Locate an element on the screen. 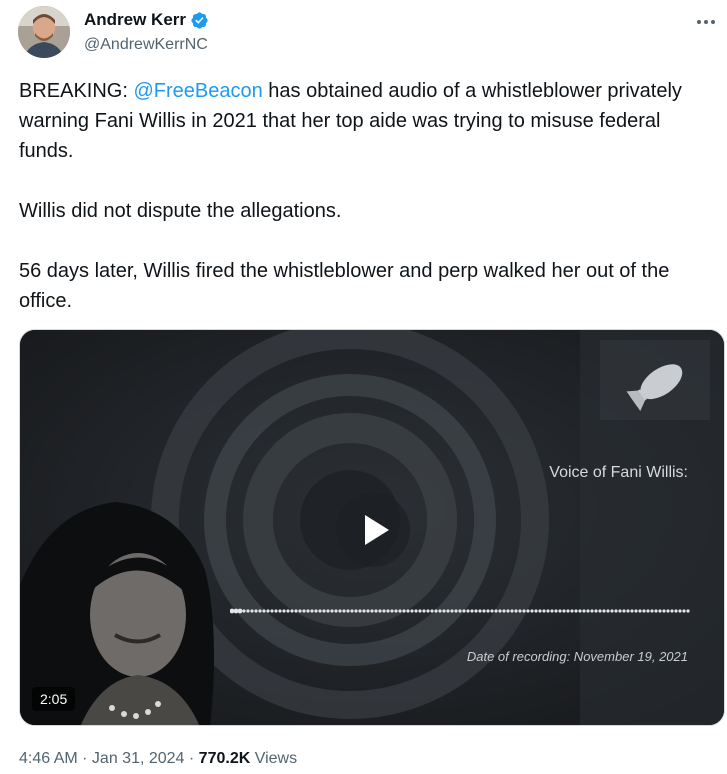  tweet-text-segment: BREAKING: is located at coordinates (76, 91).